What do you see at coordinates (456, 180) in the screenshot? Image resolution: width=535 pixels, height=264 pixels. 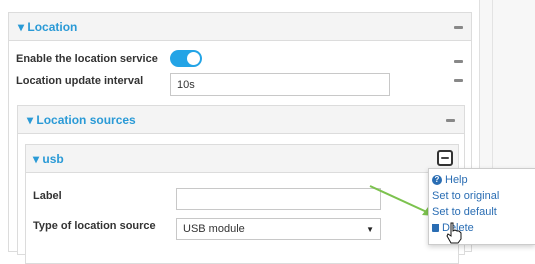 I see `menu-help-label: Help` at bounding box center [456, 180].